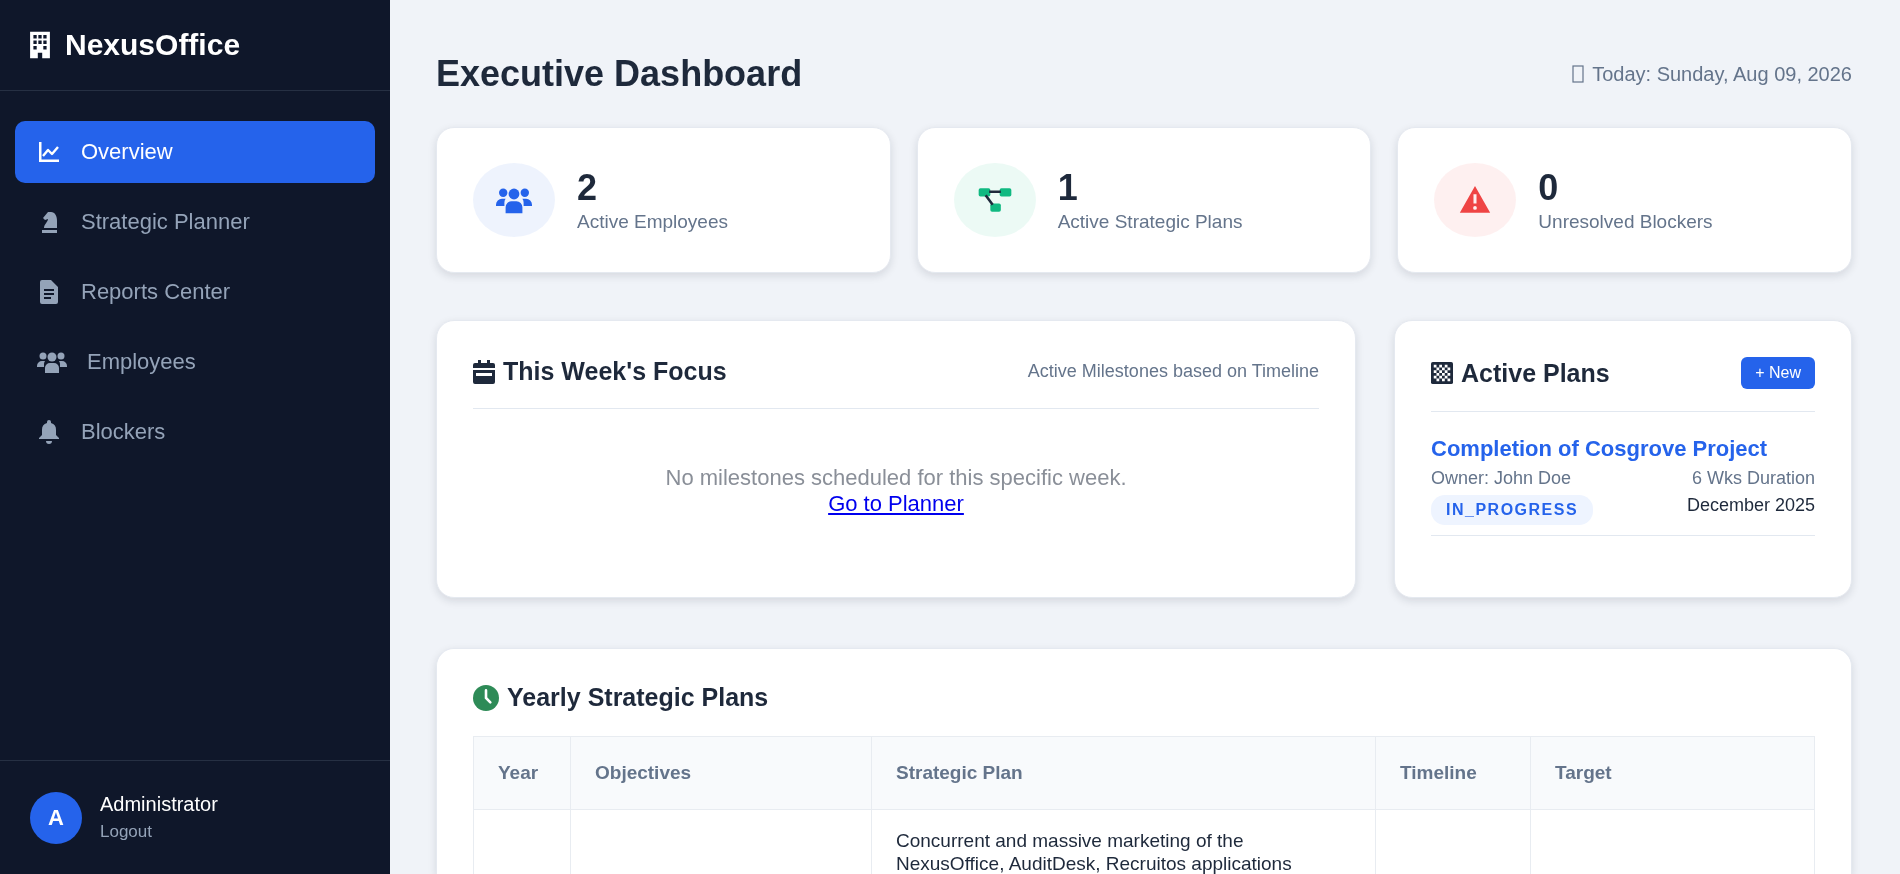  Describe the element at coordinates (896, 478) in the screenshot. I see `empty-message: No milestones scheduled for this specific week.` at that location.